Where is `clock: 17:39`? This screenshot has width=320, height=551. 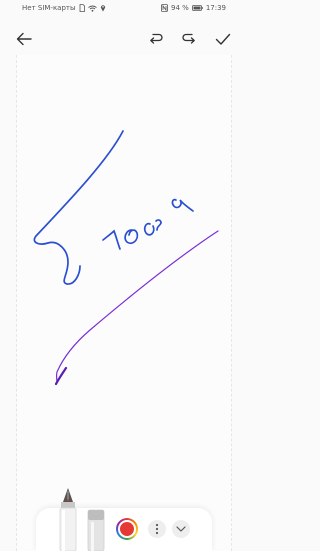 clock: 17:39 is located at coordinates (215, 8).